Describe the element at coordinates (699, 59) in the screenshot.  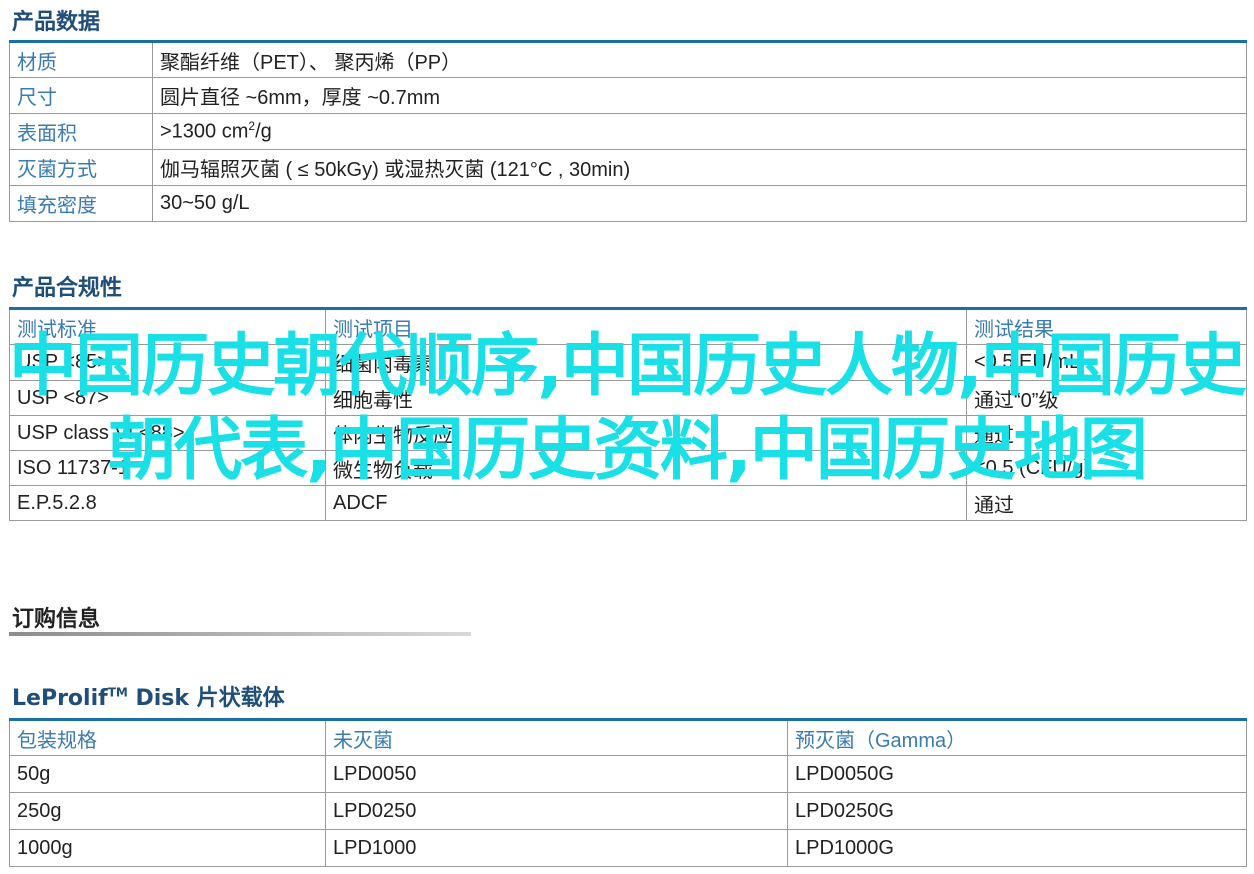
I see `row-value: 聚酯纤维（PET）、 聚丙烯（PP）` at that location.